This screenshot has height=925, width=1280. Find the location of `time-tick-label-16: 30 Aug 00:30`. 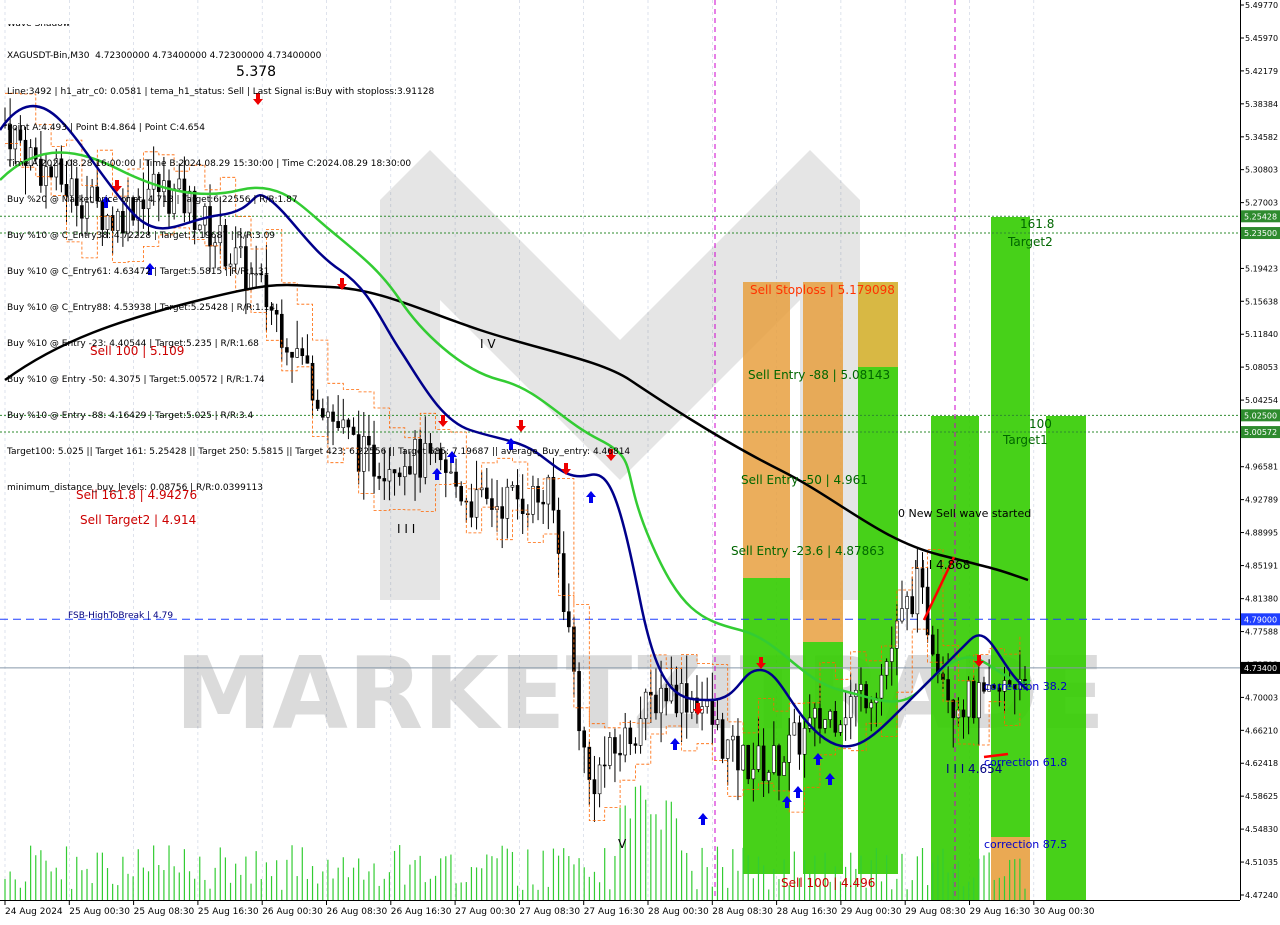

time-tick-label-16: 30 Aug 00:30 is located at coordinates (1064, 912).